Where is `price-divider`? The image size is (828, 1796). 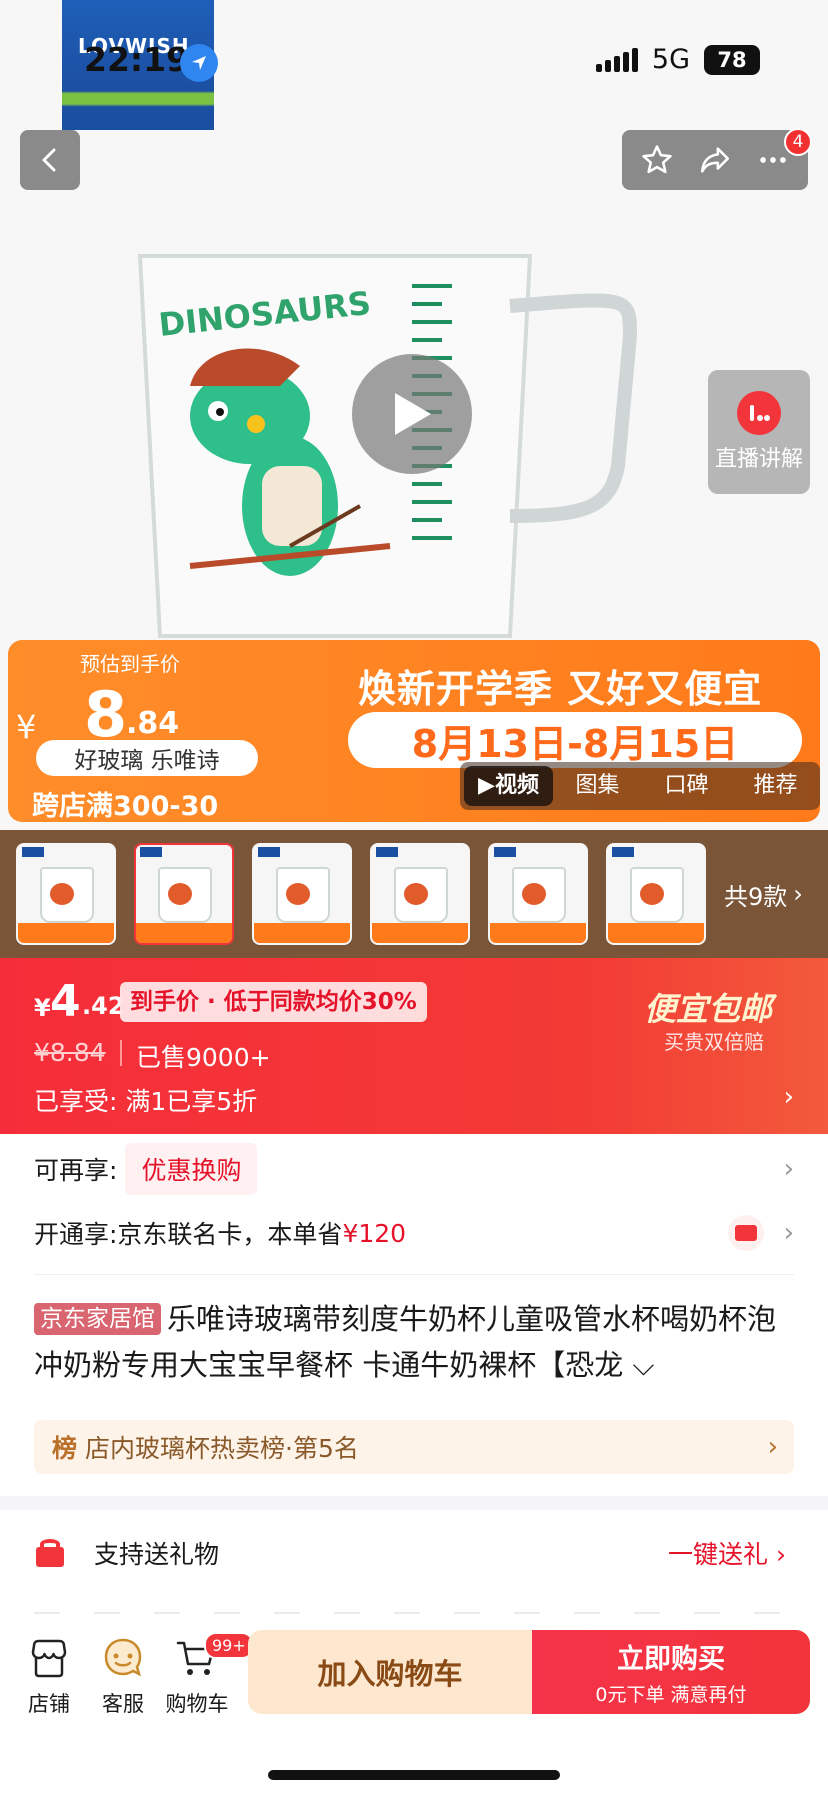
price-divider is located at coordinates (121, 1053).